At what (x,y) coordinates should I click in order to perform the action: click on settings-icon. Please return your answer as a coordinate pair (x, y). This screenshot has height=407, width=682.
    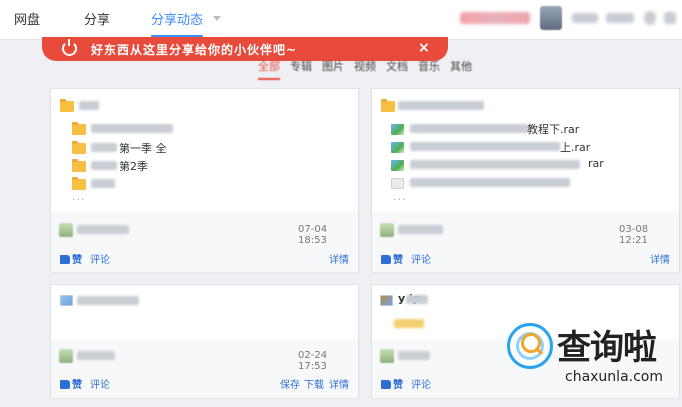
    Looking at the image, I should click on (650, 18).